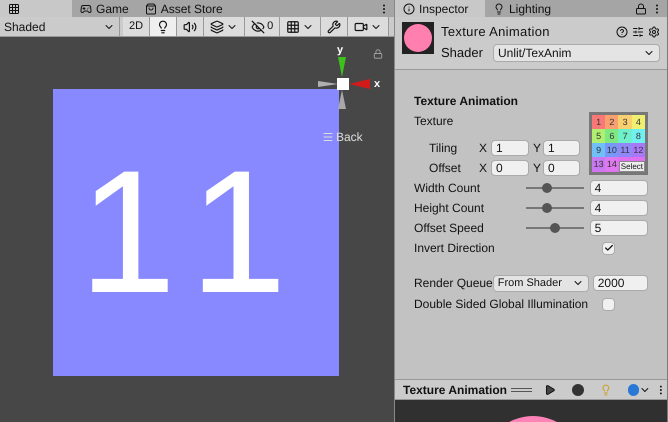 The width and height of the screenshot is (668, 422). I want to click on property-label: Double Sided Global Illumination, so click(502, 304).